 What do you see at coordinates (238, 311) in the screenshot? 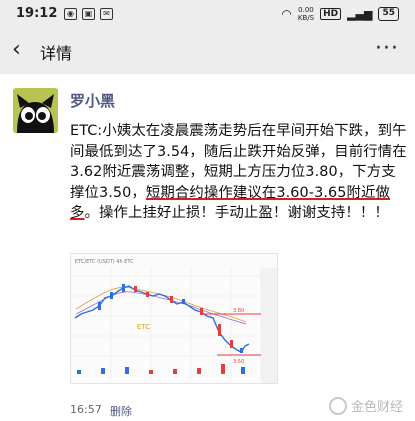
I see `resistance-label: 3.80` at bounding box center [238, 311].